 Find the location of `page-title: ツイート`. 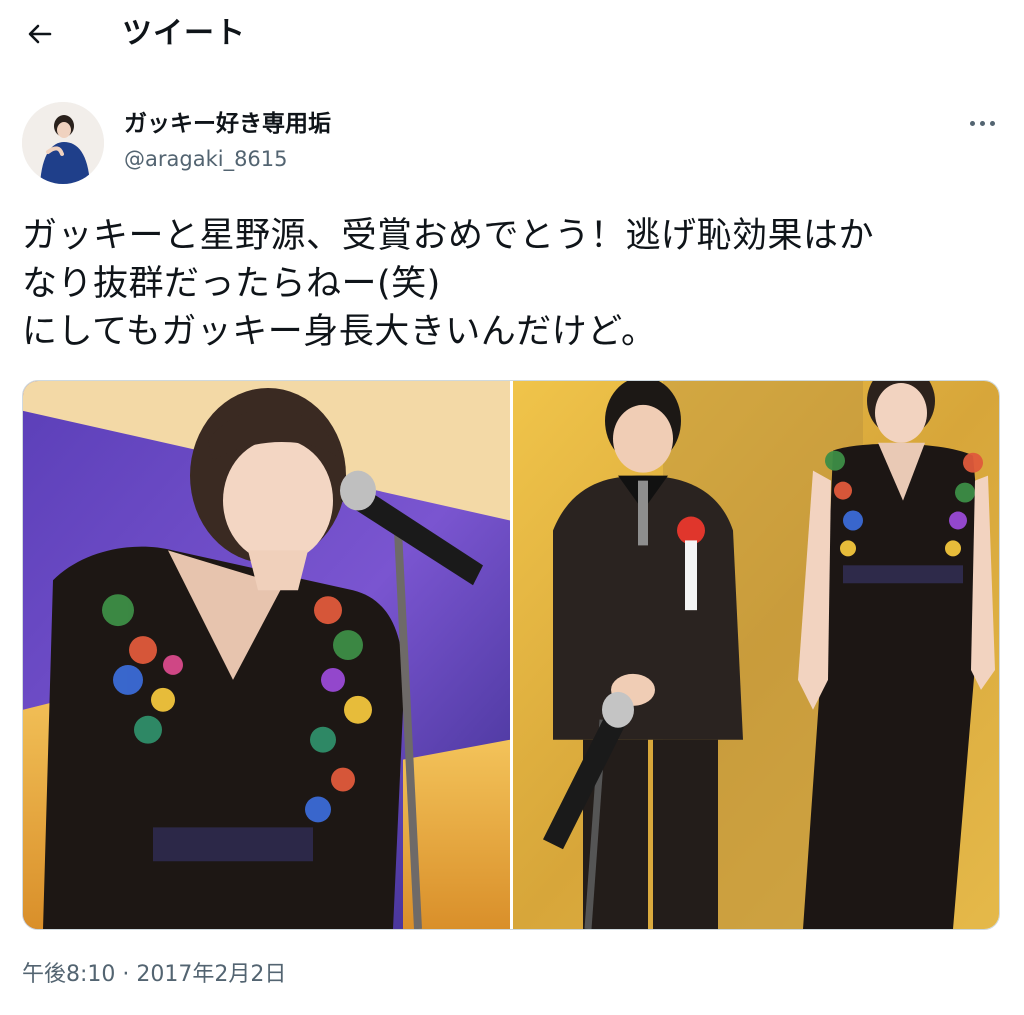

page-title: ツイート is located at coordinates (184, 33).